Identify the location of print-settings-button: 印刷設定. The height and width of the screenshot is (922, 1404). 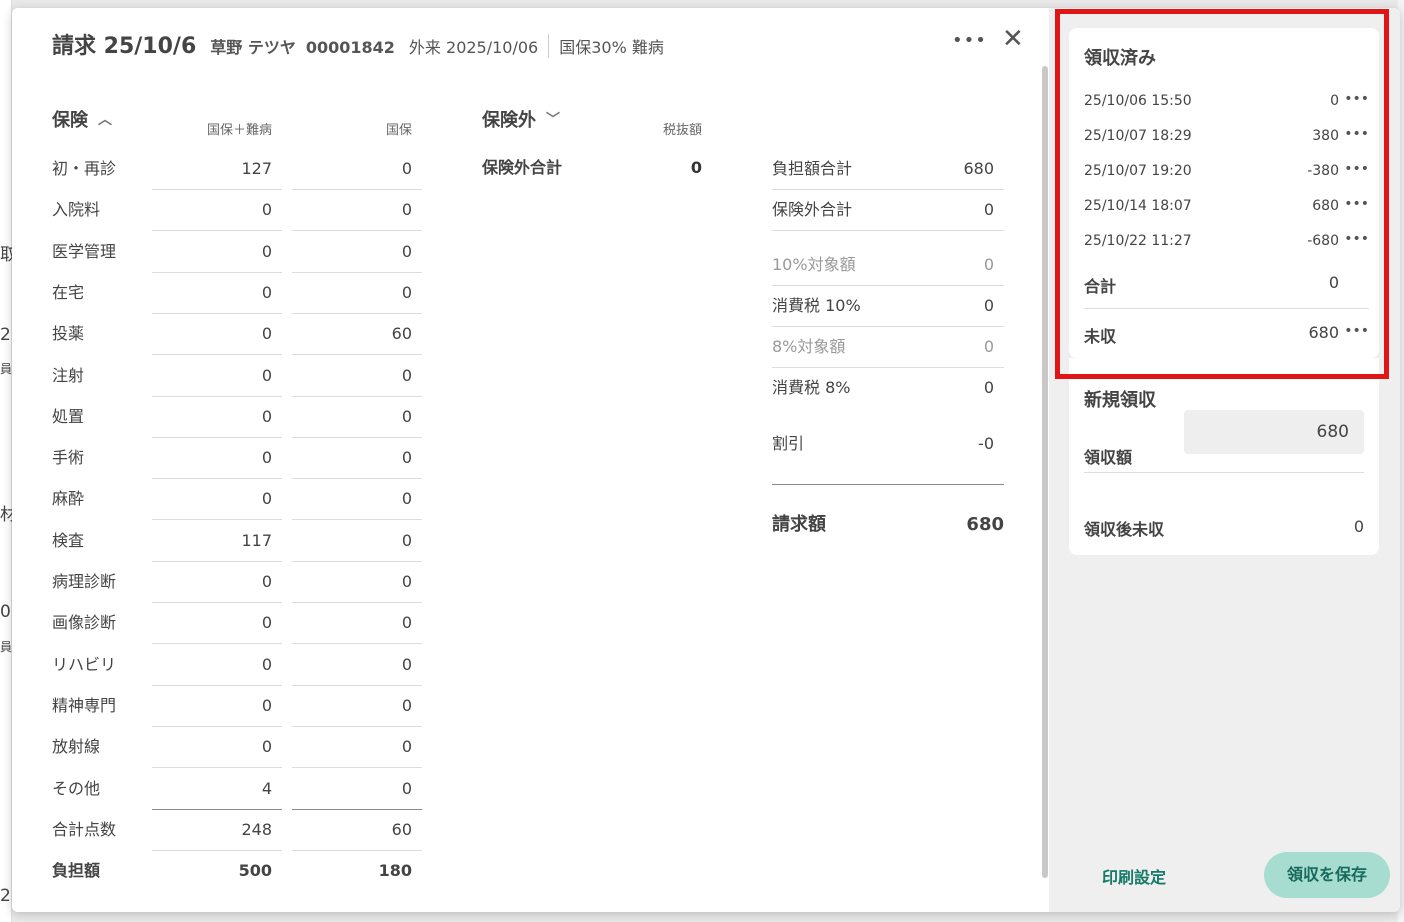
(1134, 876).